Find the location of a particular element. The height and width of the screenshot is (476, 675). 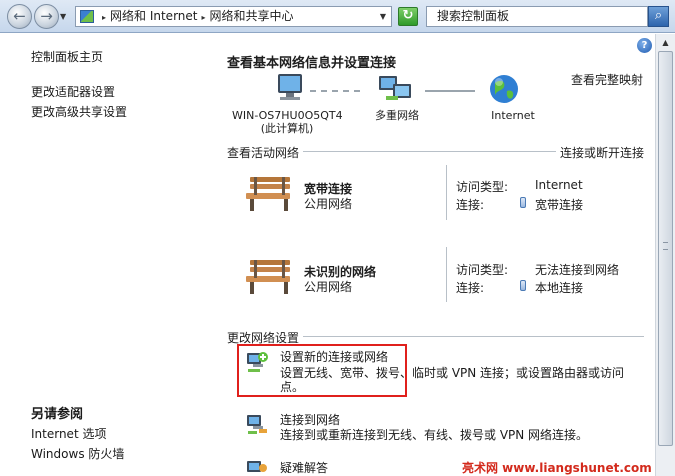

map-node-computer-label: WIN-OS7HU0O5QT4 (此计算机) is located at coordinates (287, 122).